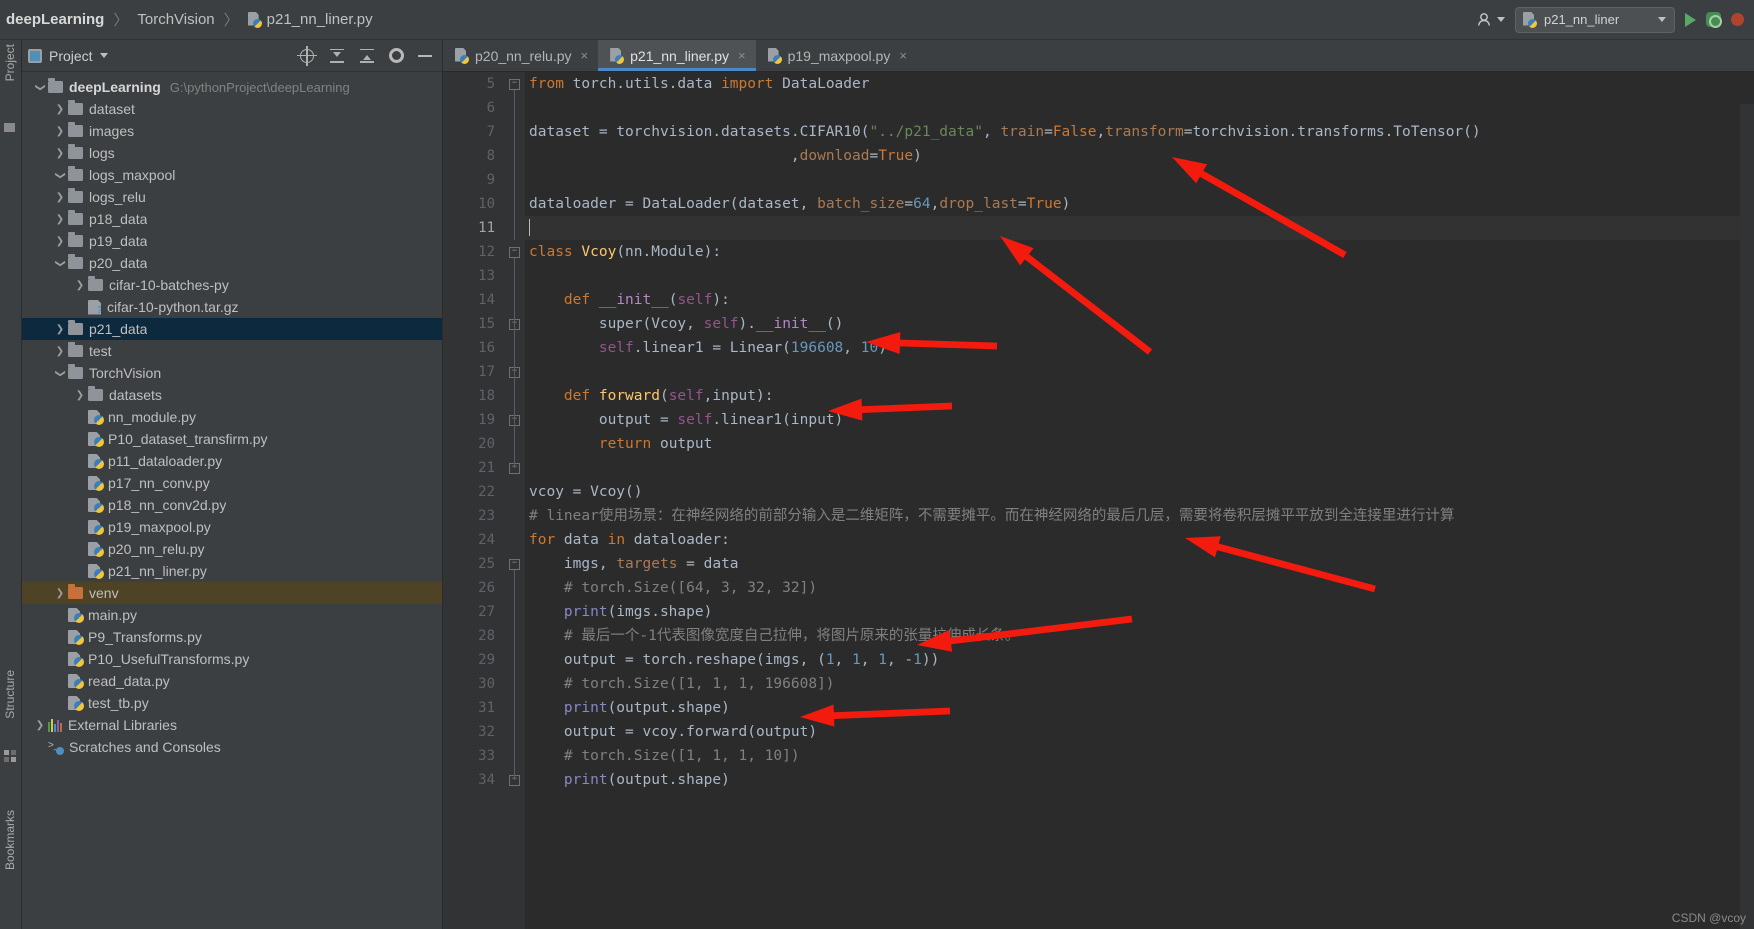 The image size is (1754, 929). Describe the element at coordinates (677, 55) in the screenshot. I see `editor-tab: p21_nn_liner.py ×` at that location.